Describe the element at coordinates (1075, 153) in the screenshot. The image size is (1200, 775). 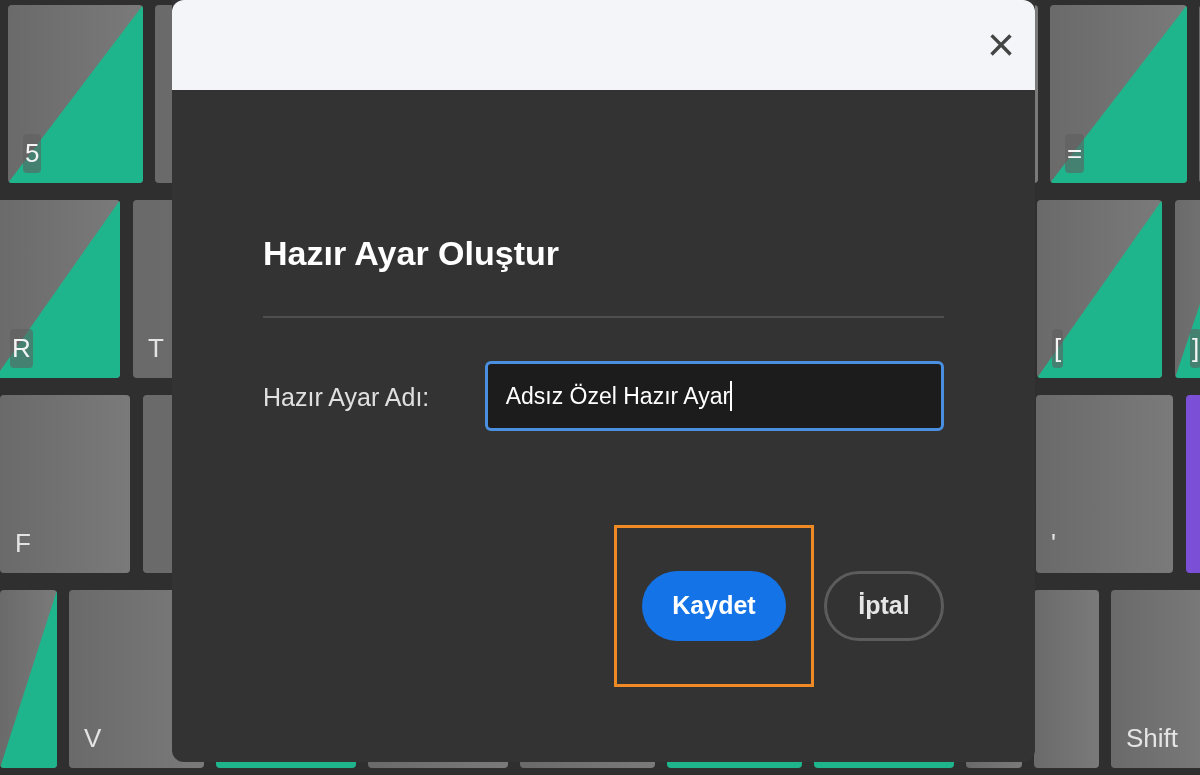
I see `key-label: =` at that location.